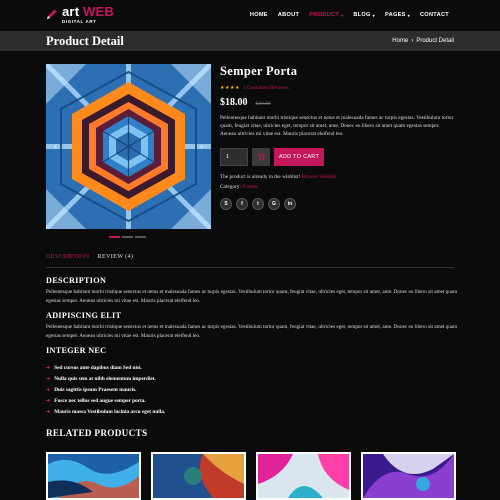 This screenshot has width=500, height=500. I want to click on nav-blog: BLOG ▾, so click(364, 15).